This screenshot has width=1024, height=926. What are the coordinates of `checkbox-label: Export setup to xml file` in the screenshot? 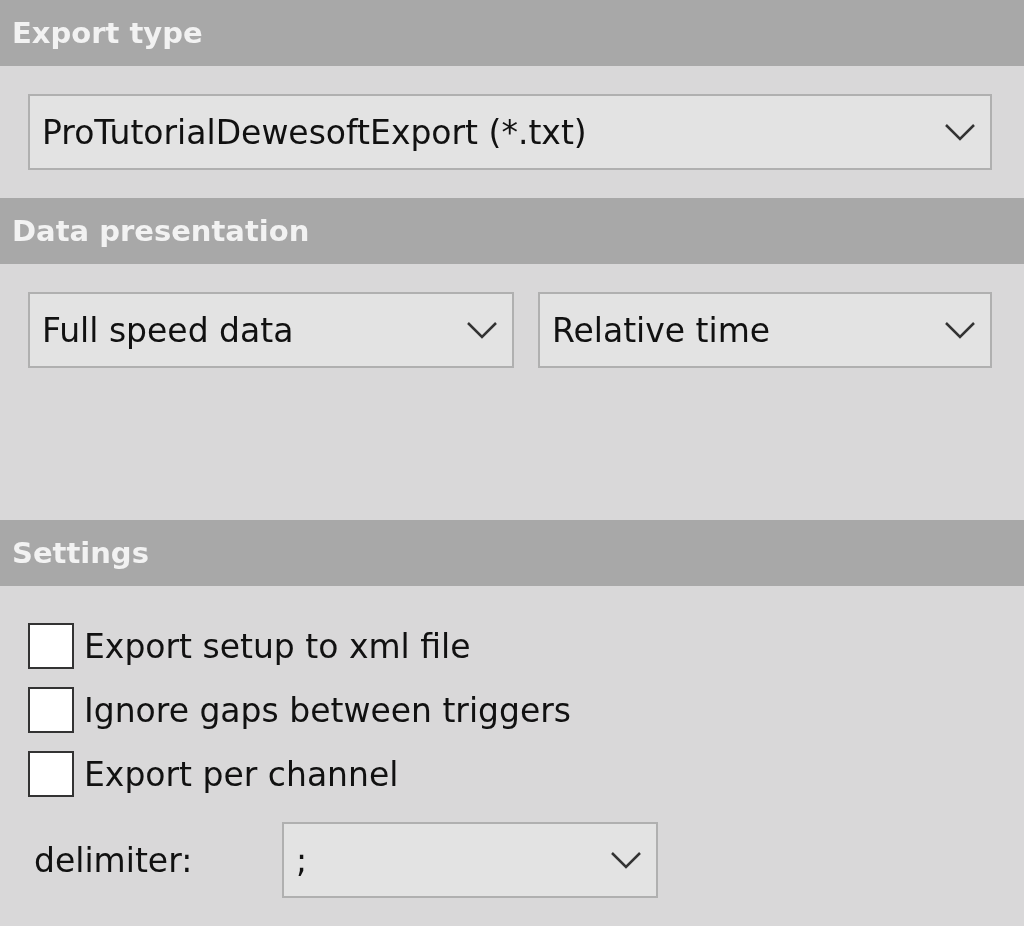 It's located at (277, 646).